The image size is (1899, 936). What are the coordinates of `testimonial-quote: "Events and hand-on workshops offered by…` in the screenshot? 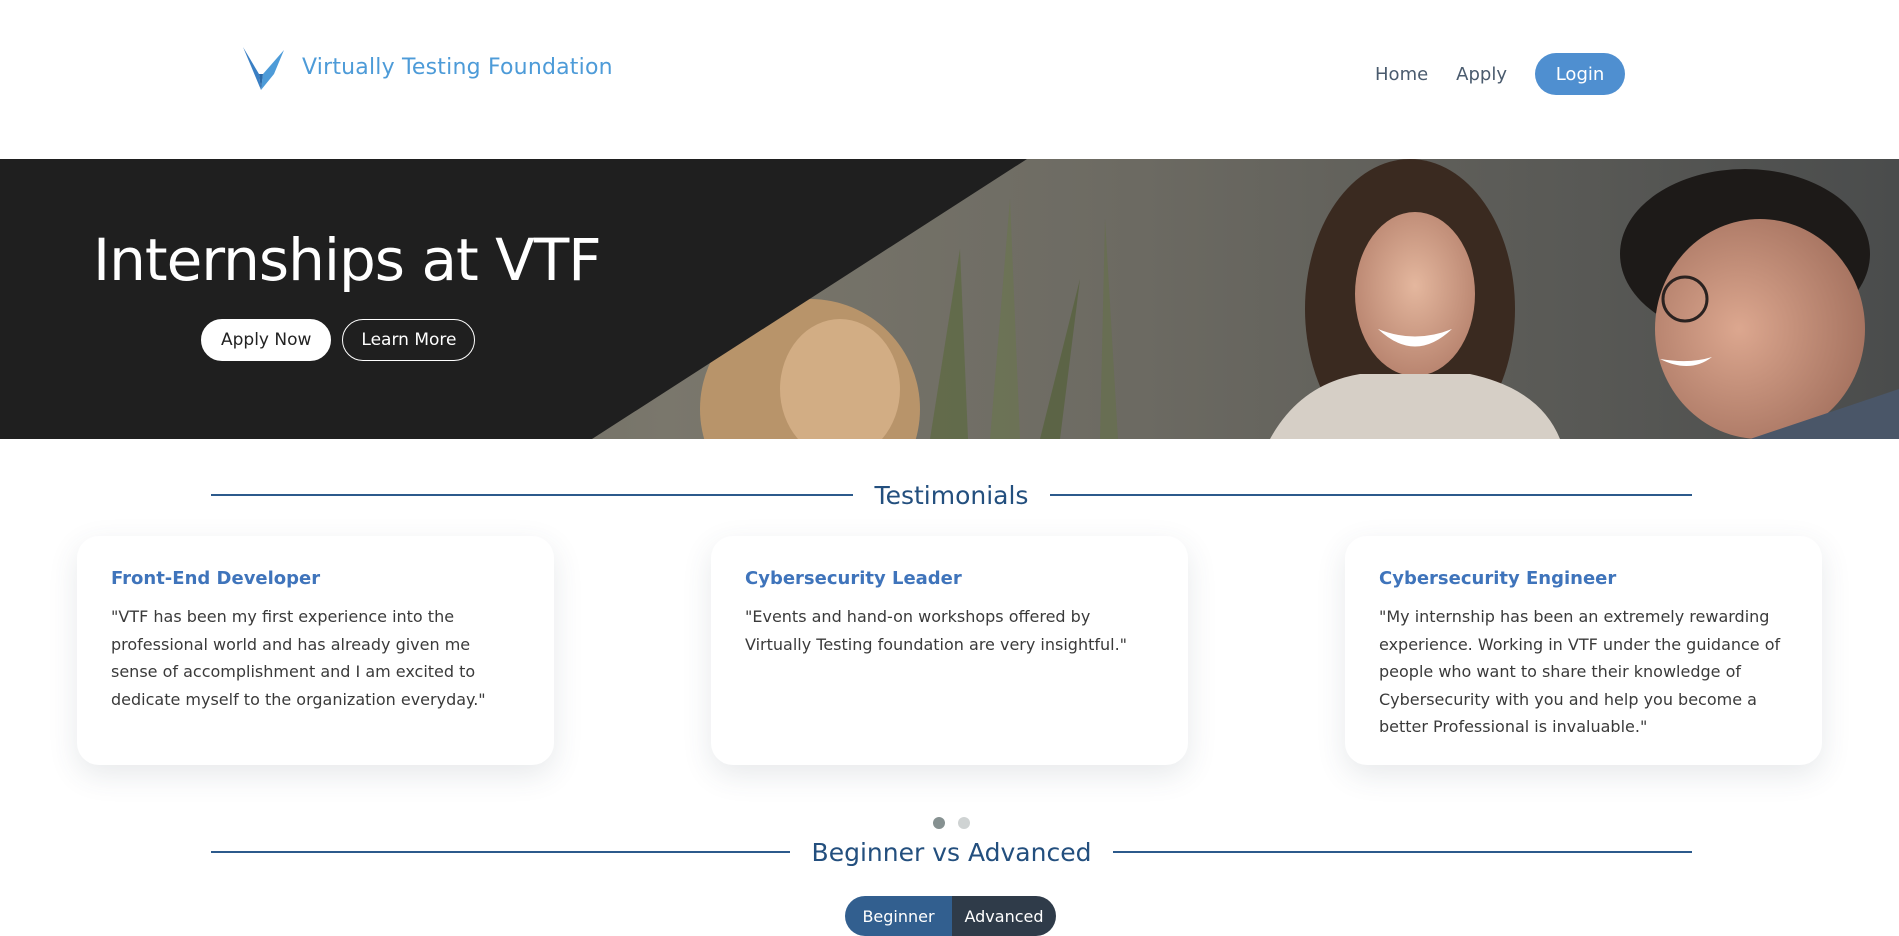 It's located at (936, 630).